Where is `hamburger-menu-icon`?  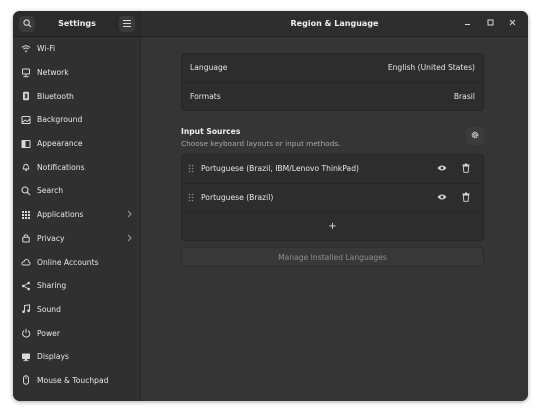 hamburger-menu-icon is located at coordinates (127, 24).